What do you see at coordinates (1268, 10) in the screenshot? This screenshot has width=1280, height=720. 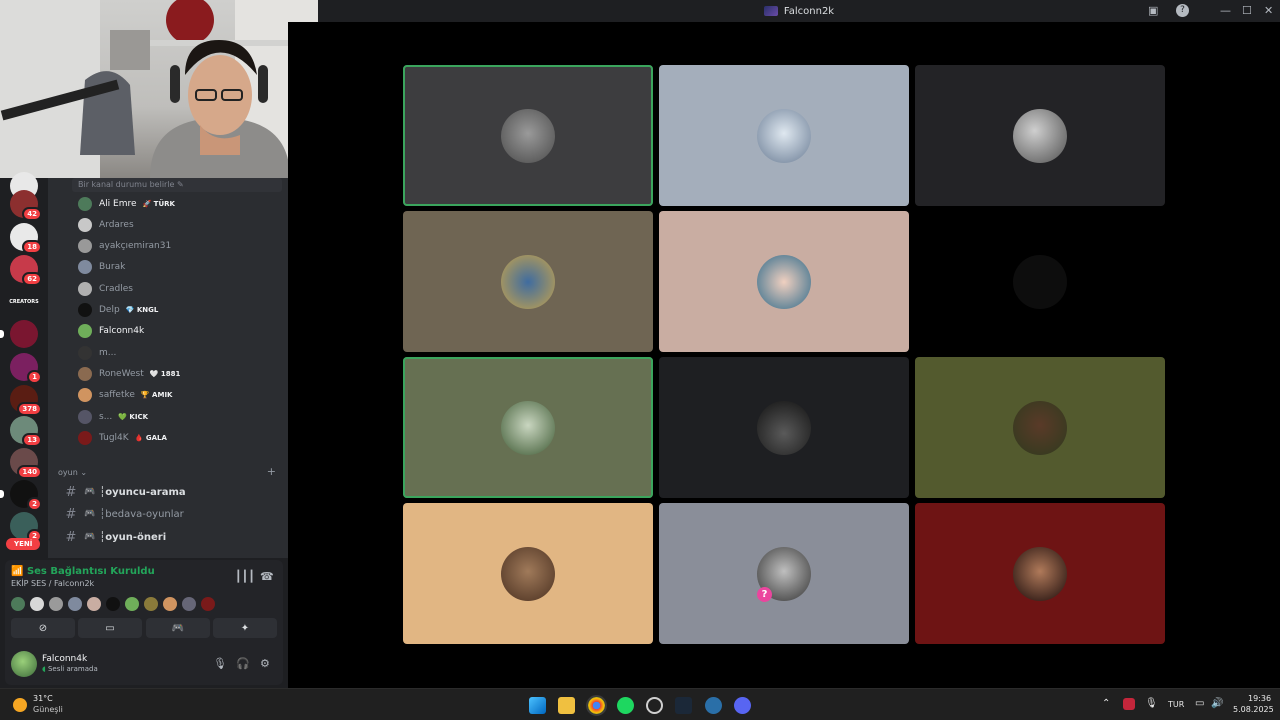 I see `close-button: ✕` at bounding box center [1268, 10].